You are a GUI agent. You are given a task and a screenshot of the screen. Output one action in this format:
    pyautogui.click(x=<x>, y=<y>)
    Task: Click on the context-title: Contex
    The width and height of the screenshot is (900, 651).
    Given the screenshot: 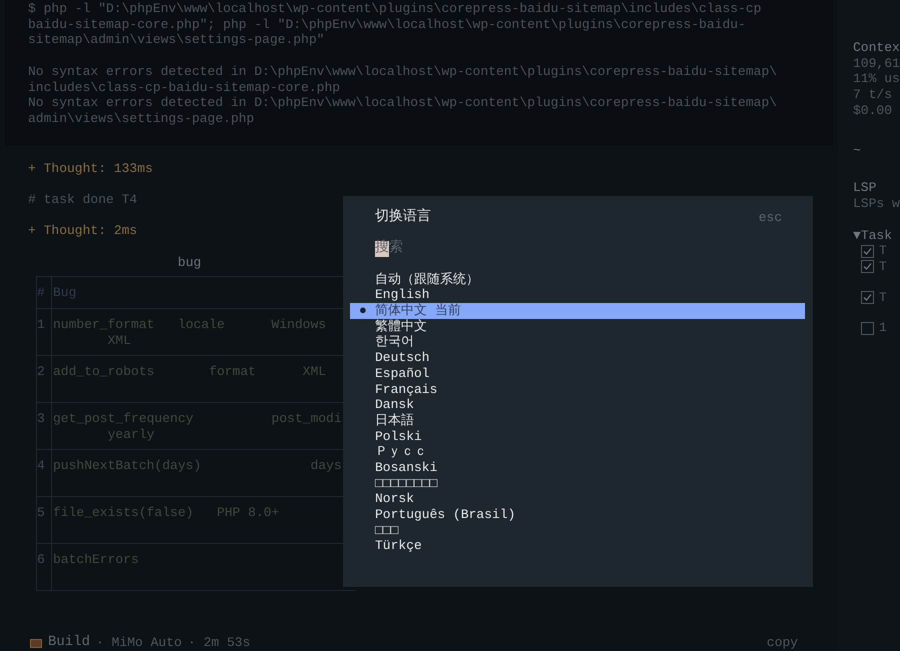 What is the action you would take?
    pyautogui.click(x=876, y=48)
    